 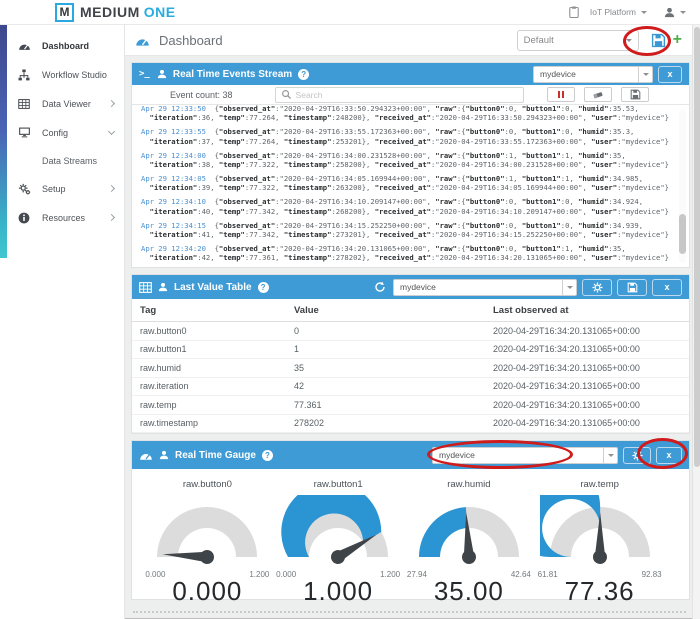 I want to click on platform-caret-icon, so click(x=644, y=13).